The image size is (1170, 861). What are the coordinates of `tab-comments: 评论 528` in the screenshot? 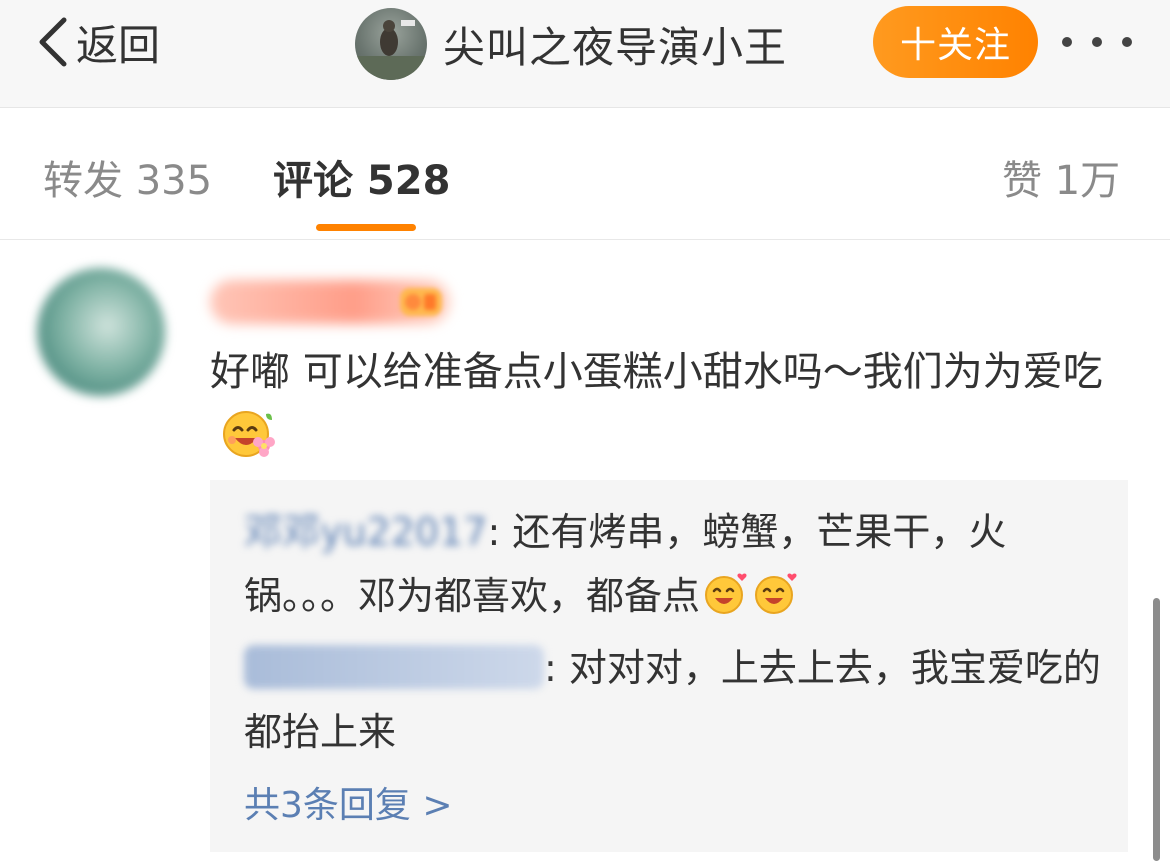 It's located at (361, 177).